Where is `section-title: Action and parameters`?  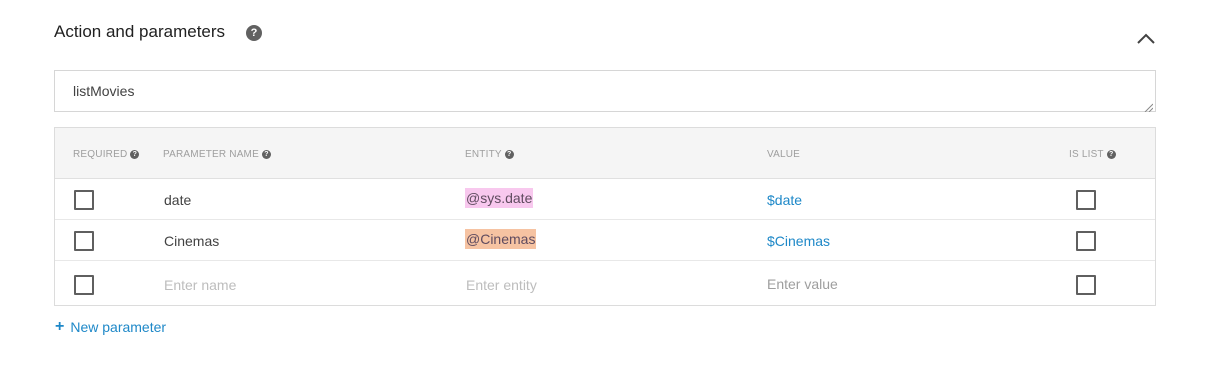 section-title: Action and parameters is located at coordinates (140, 31).